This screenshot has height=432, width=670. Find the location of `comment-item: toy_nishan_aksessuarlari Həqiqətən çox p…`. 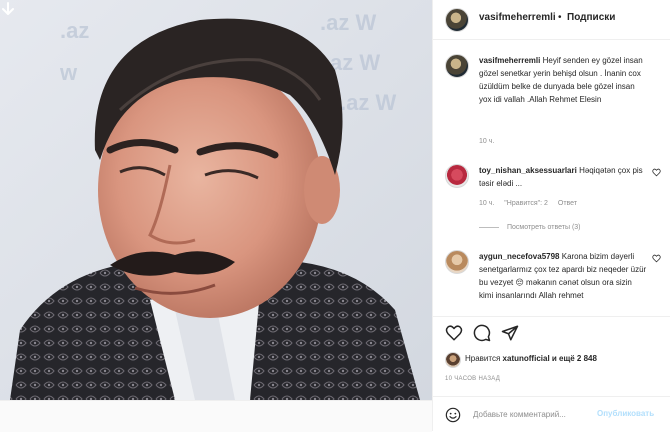

comment-item: toy_nishan_aksessuarlari Həqiqətən çox p… is located at coordinates (551, 199).